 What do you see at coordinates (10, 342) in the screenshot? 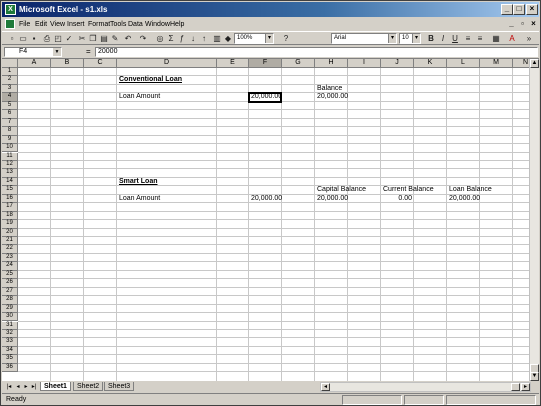
I see `row-header-33: 33` at bounding box center [10, 342].